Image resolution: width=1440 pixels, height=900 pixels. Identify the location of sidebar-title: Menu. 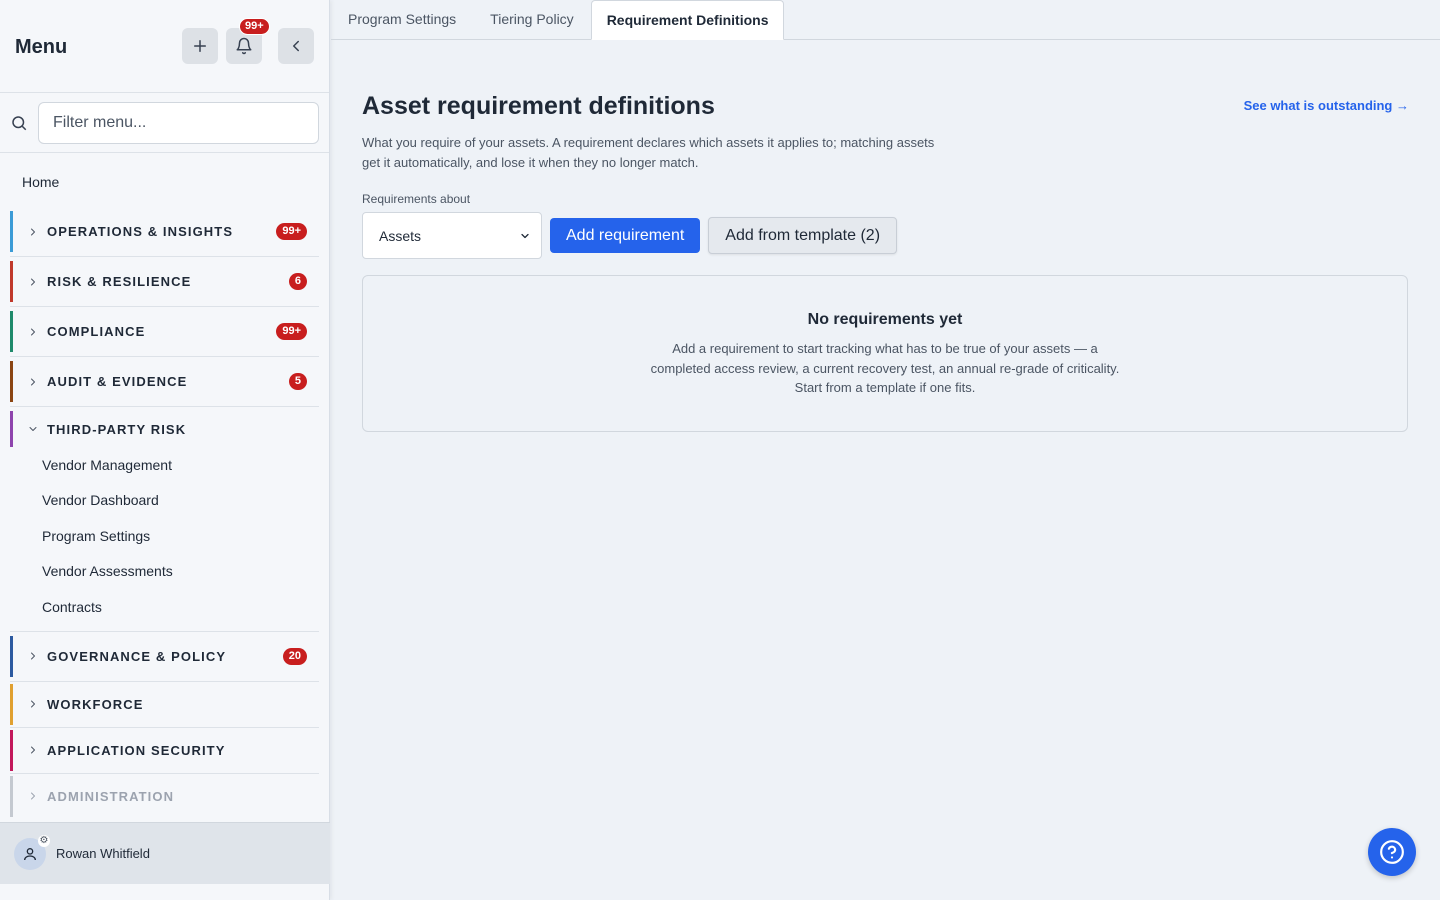
(41, 46).